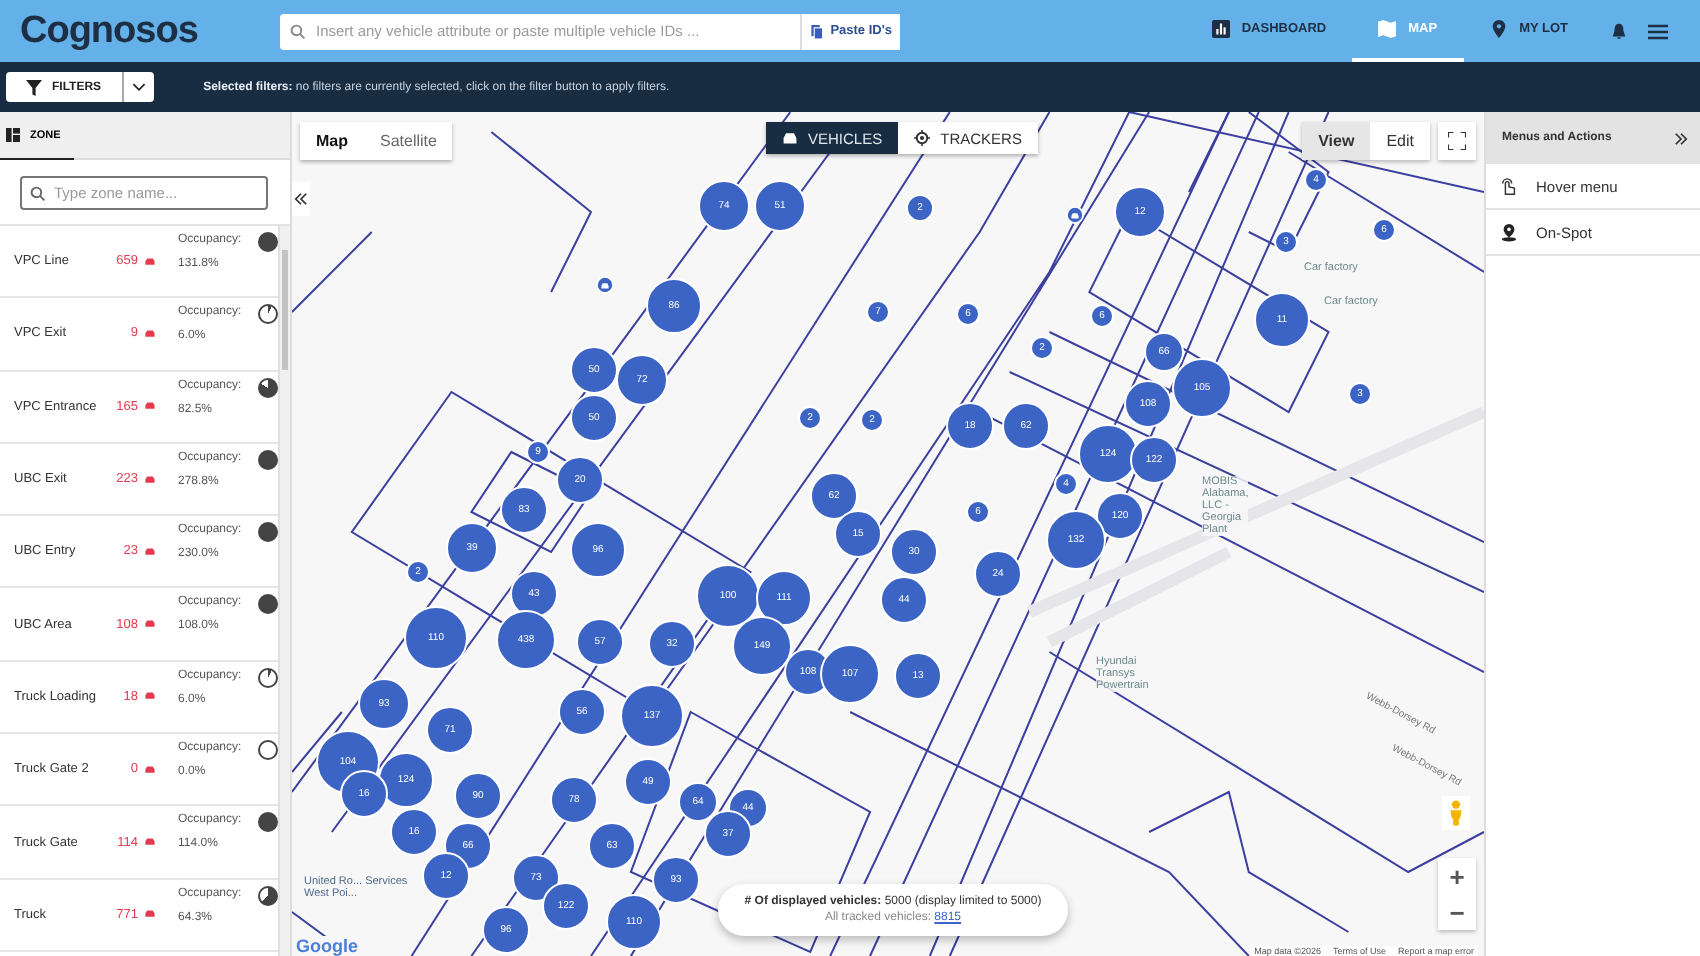 This screenshot has width=1700, height=956. What do you see at coordinates (817, 31) in the screenshot?
I see `copy-icon` at bounding box center [817, 31].